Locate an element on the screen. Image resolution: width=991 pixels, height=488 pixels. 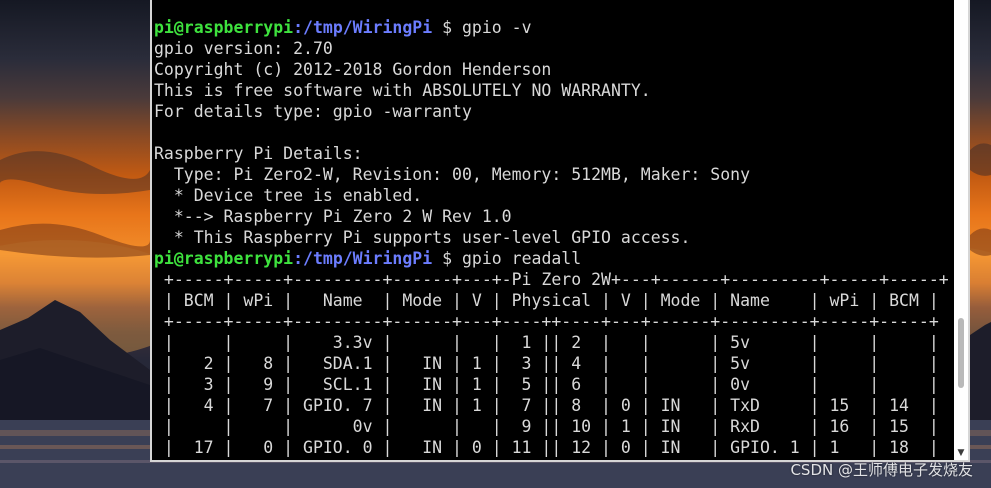
prompt-command: gpio readall is located at coordinates (521, 258).